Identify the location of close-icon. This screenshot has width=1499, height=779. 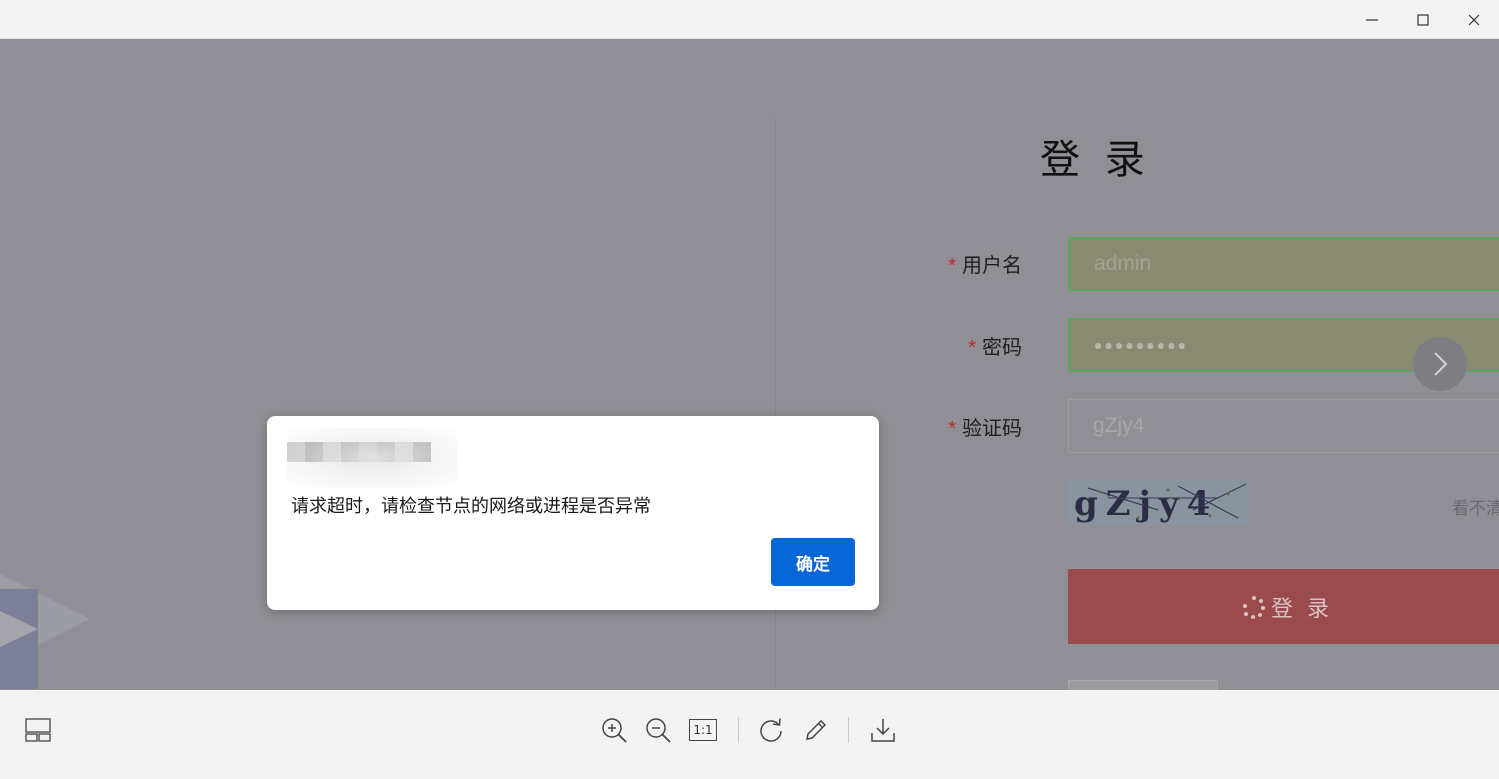
(1474, 19).